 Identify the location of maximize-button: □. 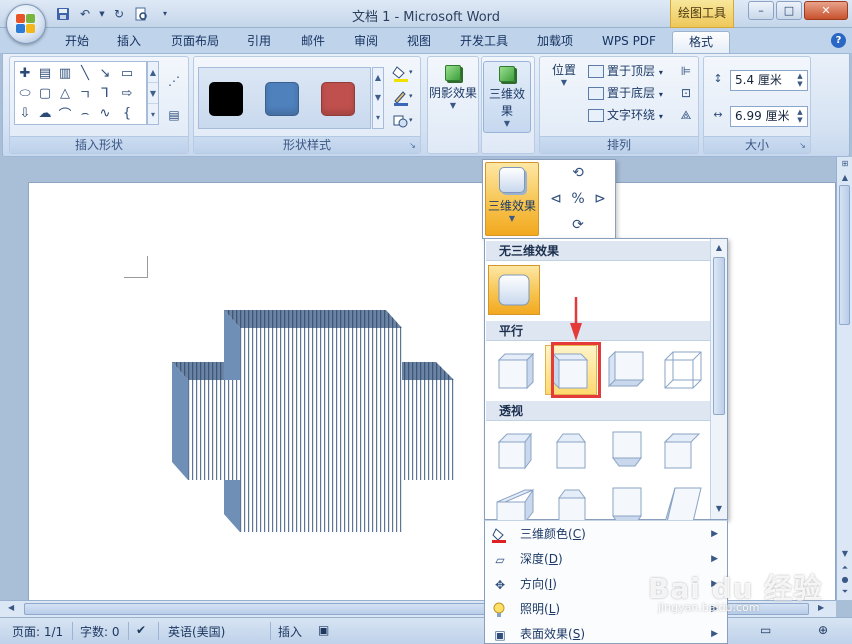
(789, 10).